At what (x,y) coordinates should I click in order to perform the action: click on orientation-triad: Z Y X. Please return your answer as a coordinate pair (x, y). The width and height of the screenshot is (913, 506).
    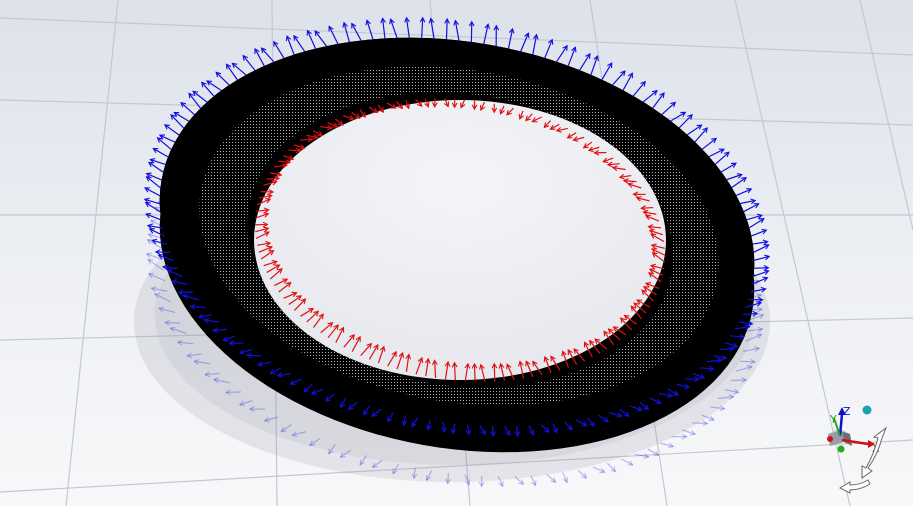
    Looking at the image, I should click on (860, 447).